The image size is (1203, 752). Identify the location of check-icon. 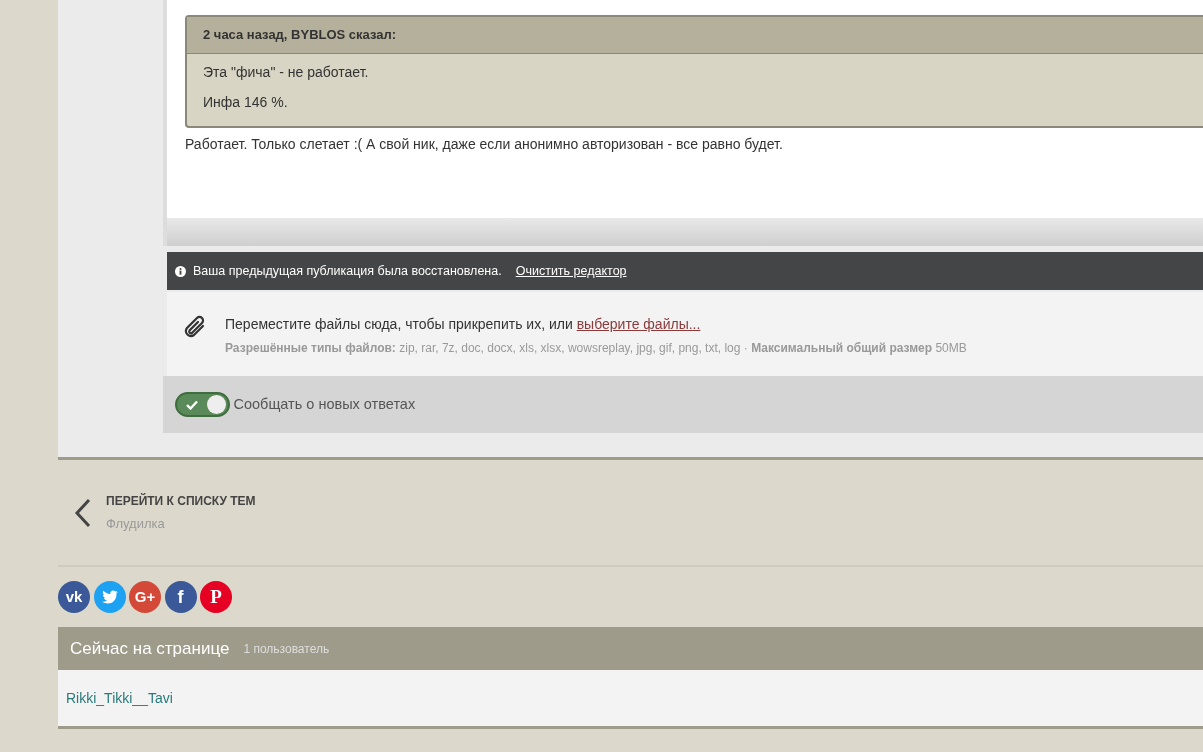
(192, 405).